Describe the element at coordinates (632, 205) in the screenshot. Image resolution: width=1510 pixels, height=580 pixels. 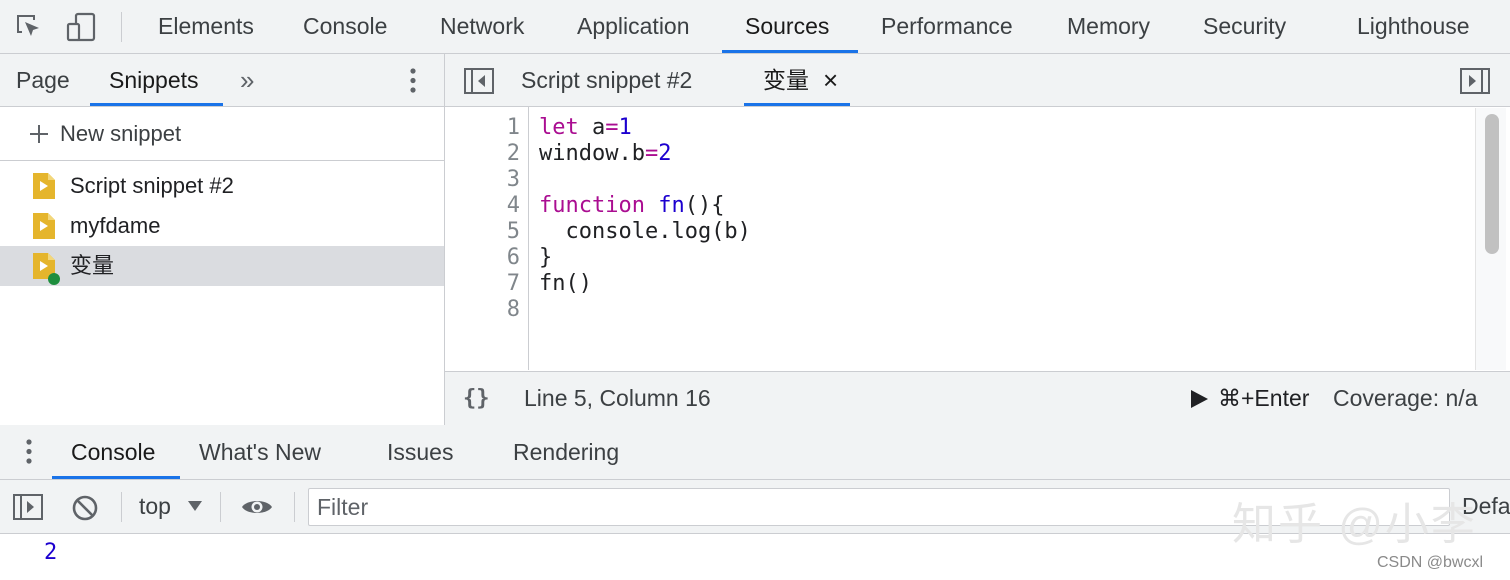
I see `code-line: function fn(){` at that location.